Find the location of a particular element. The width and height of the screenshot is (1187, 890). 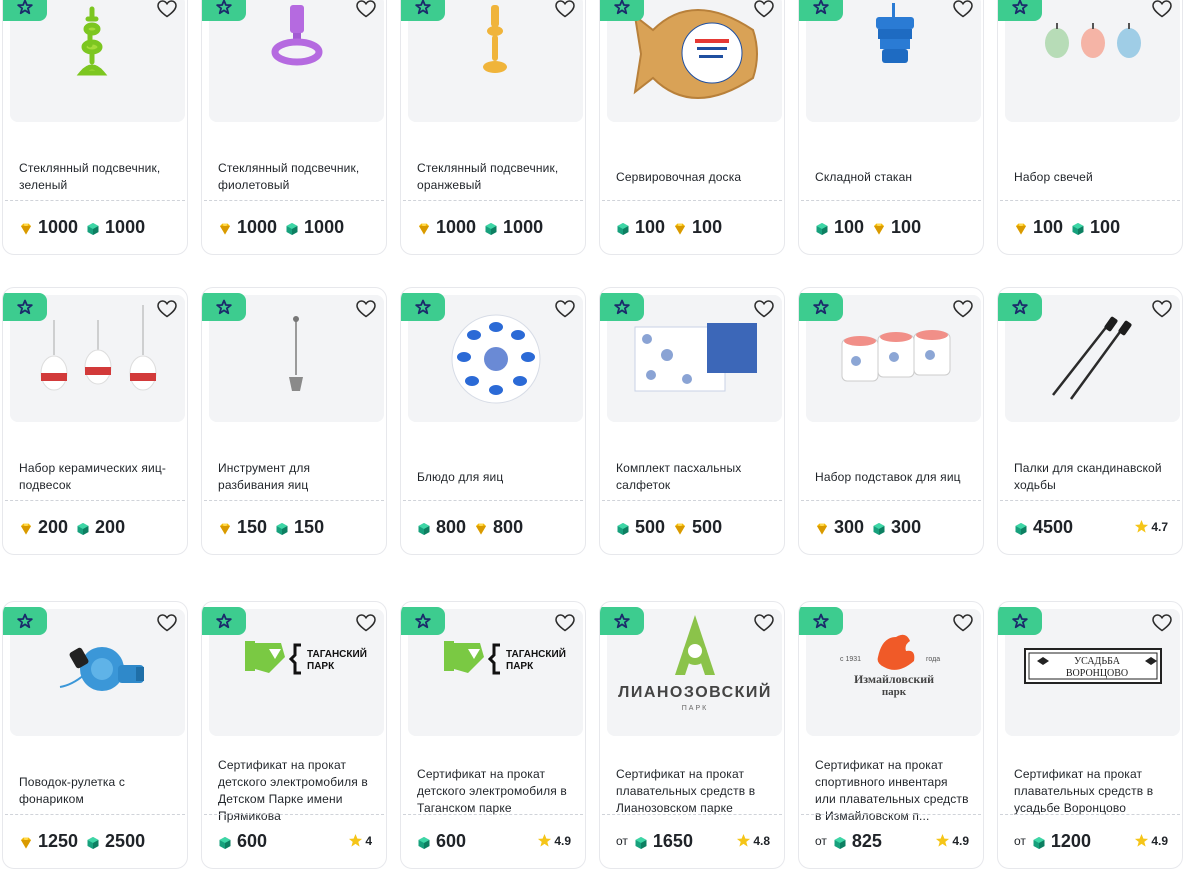

product-title-text: Складной стакан is located at coordinates (864, 176).